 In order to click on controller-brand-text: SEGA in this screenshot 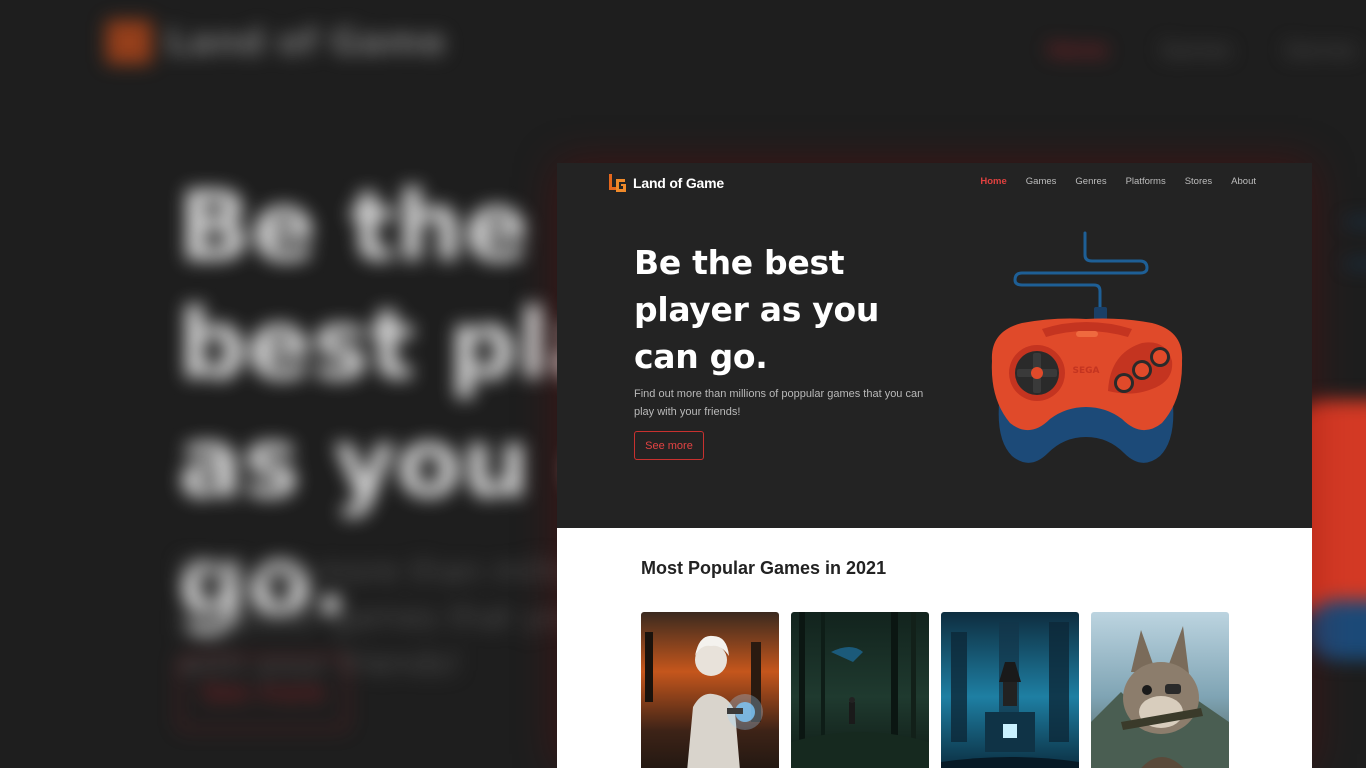, I will do `click(1086, 371)`.